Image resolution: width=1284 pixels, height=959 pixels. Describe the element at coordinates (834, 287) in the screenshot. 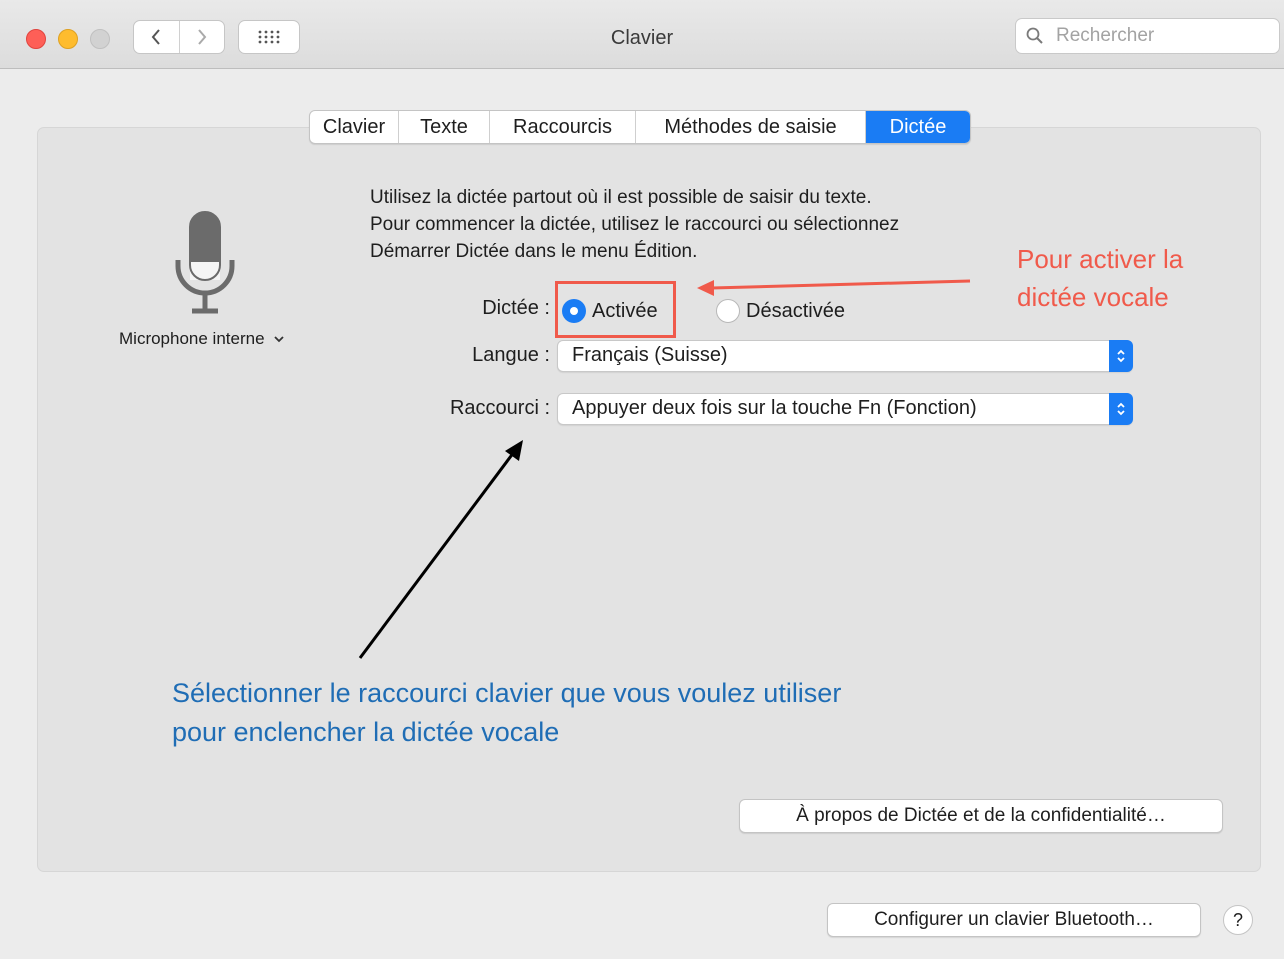

I see `red-arrow` at that location.